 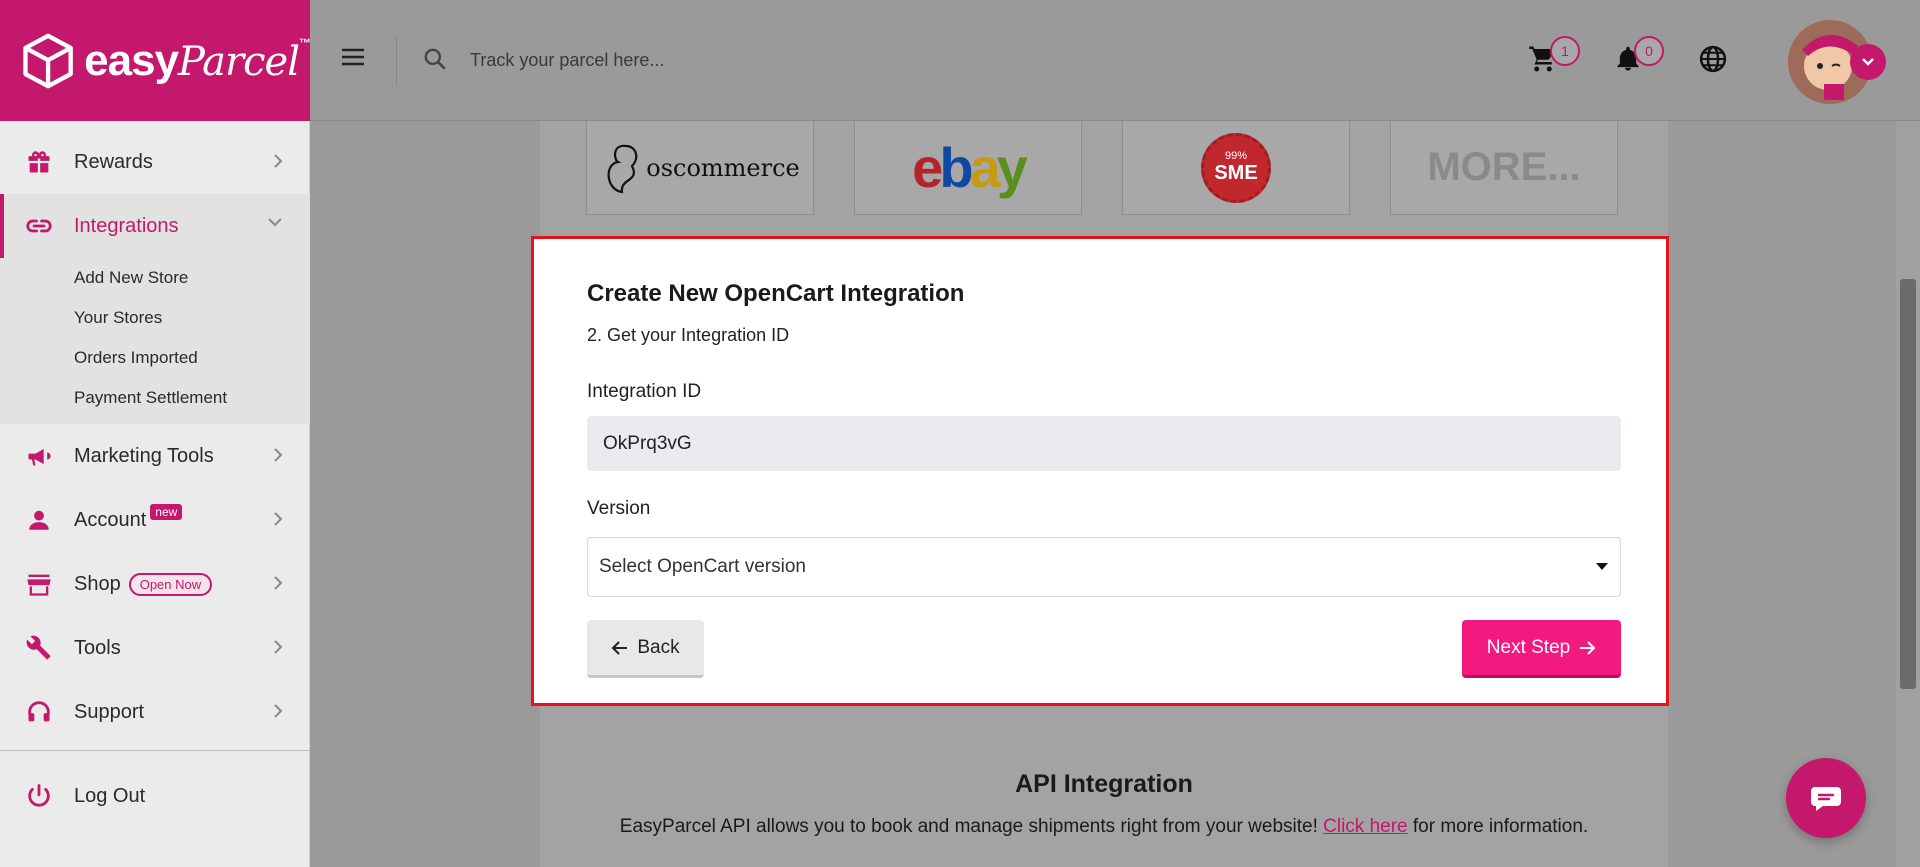 What do you see at coordinates (197, 60) in the screenshot?
I see `logo-wordmark: easyParcel™` at bounding box center [197, 60].